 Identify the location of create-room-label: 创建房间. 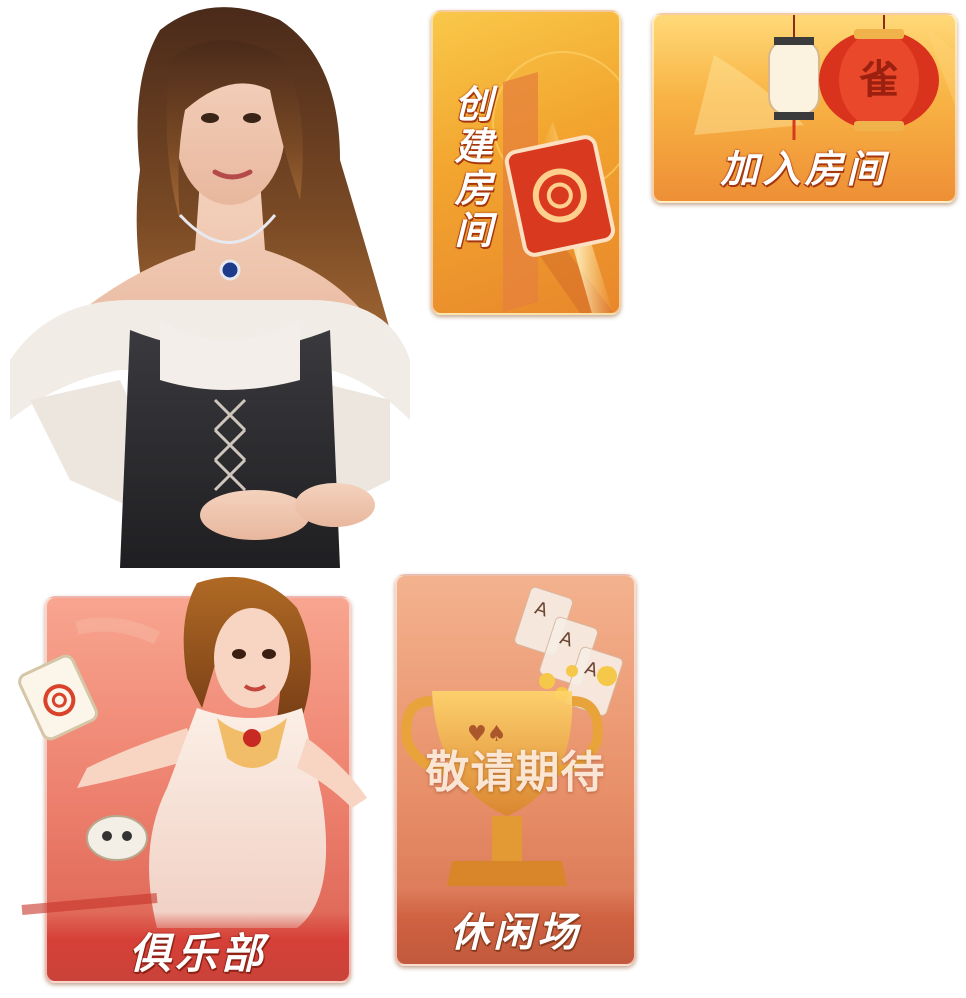
(470, 168).